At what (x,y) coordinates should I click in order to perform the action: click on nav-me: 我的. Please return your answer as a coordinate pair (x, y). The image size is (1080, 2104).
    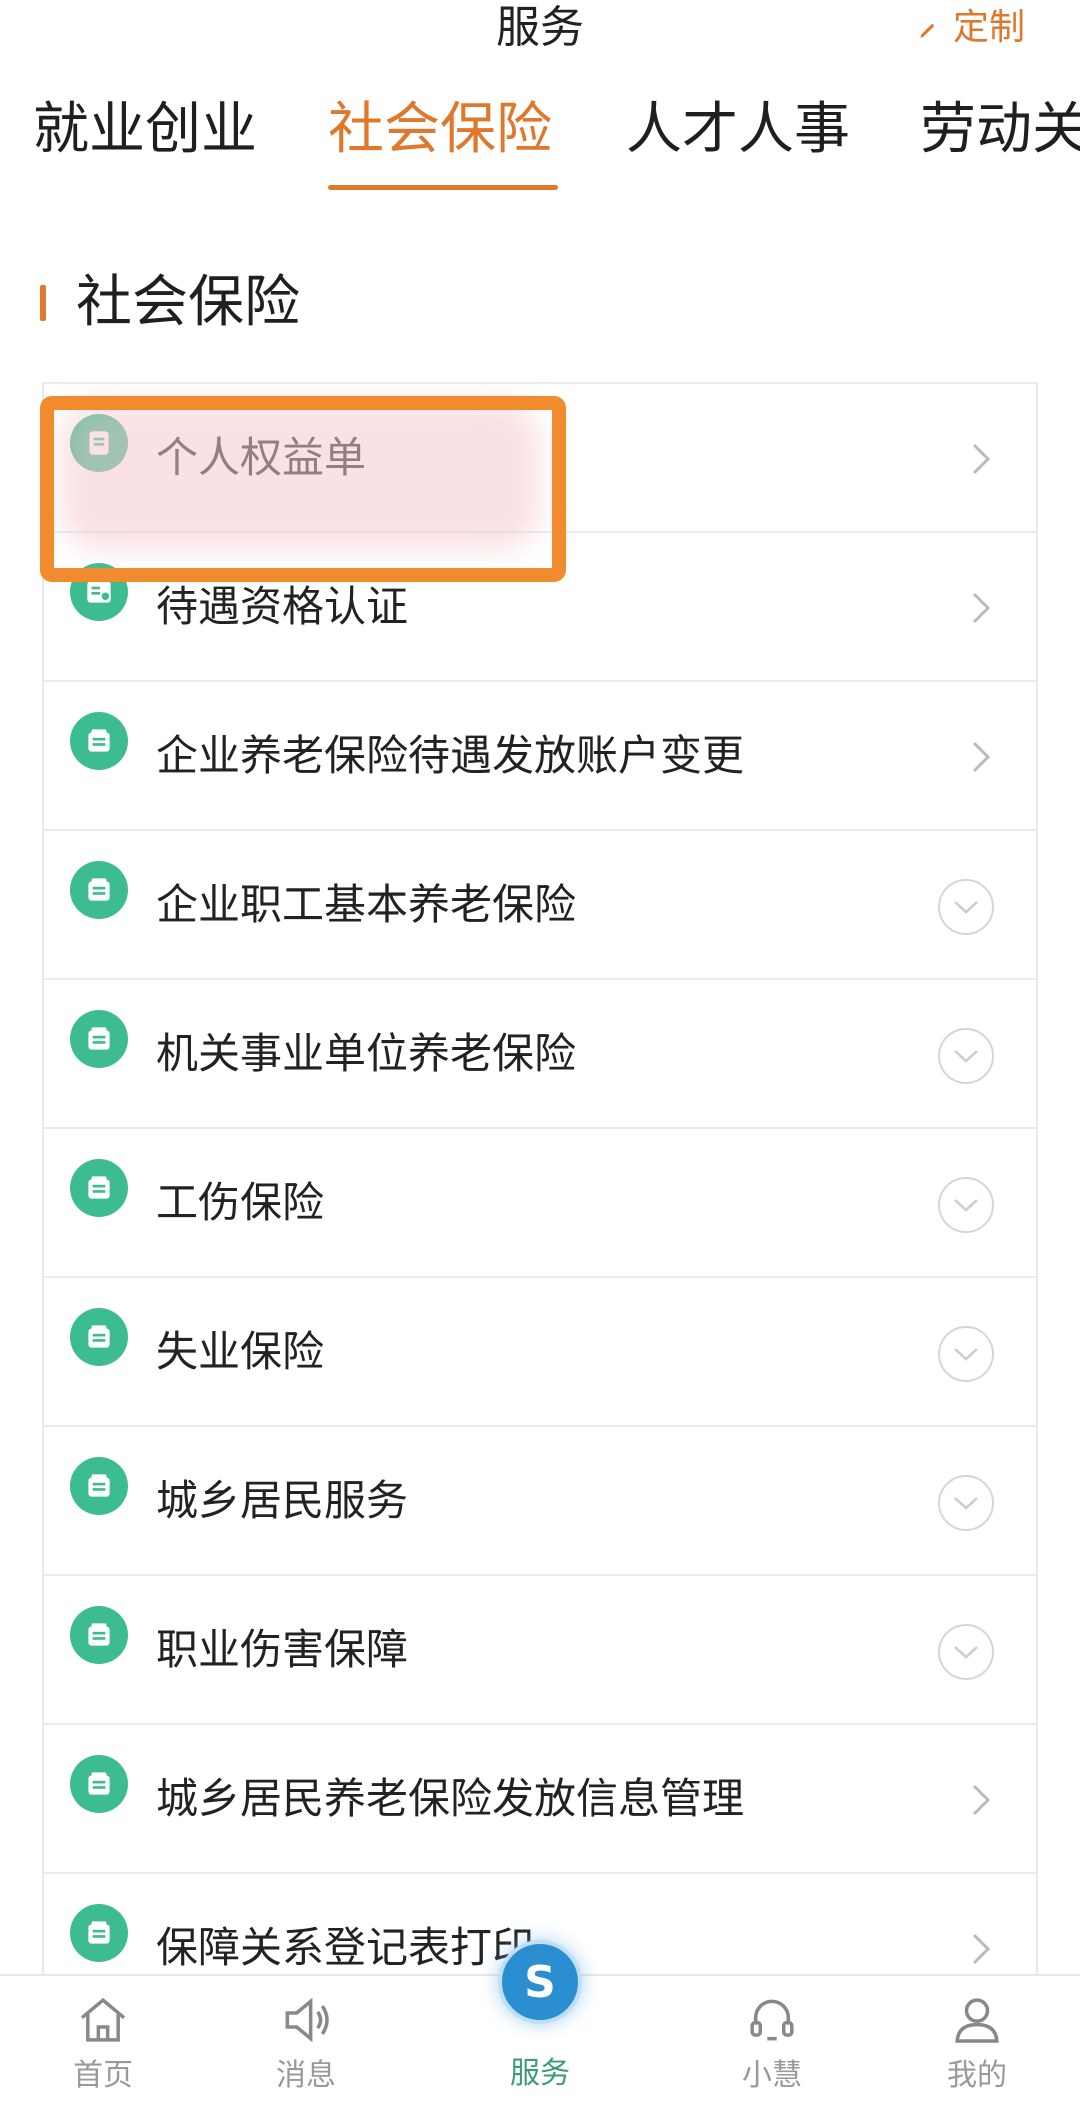
    Looking at the image, I should click on (977, 2040).